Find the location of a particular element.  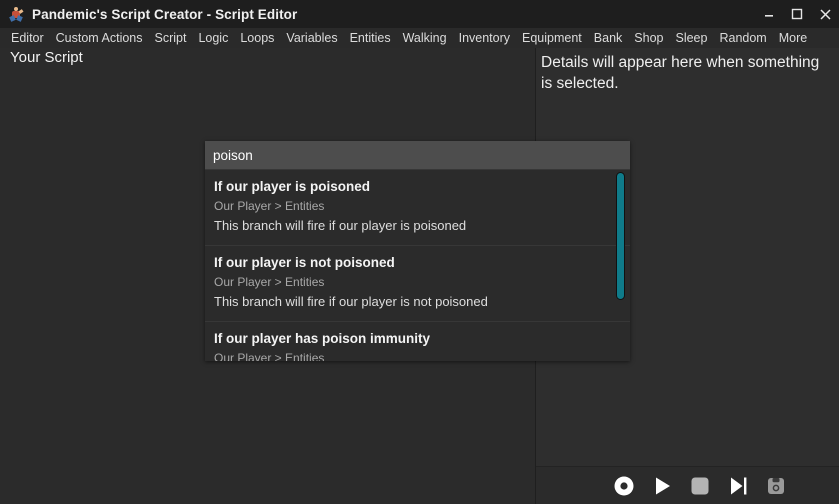

autocomplete-scrollbar is located at coordinates (622, 265).